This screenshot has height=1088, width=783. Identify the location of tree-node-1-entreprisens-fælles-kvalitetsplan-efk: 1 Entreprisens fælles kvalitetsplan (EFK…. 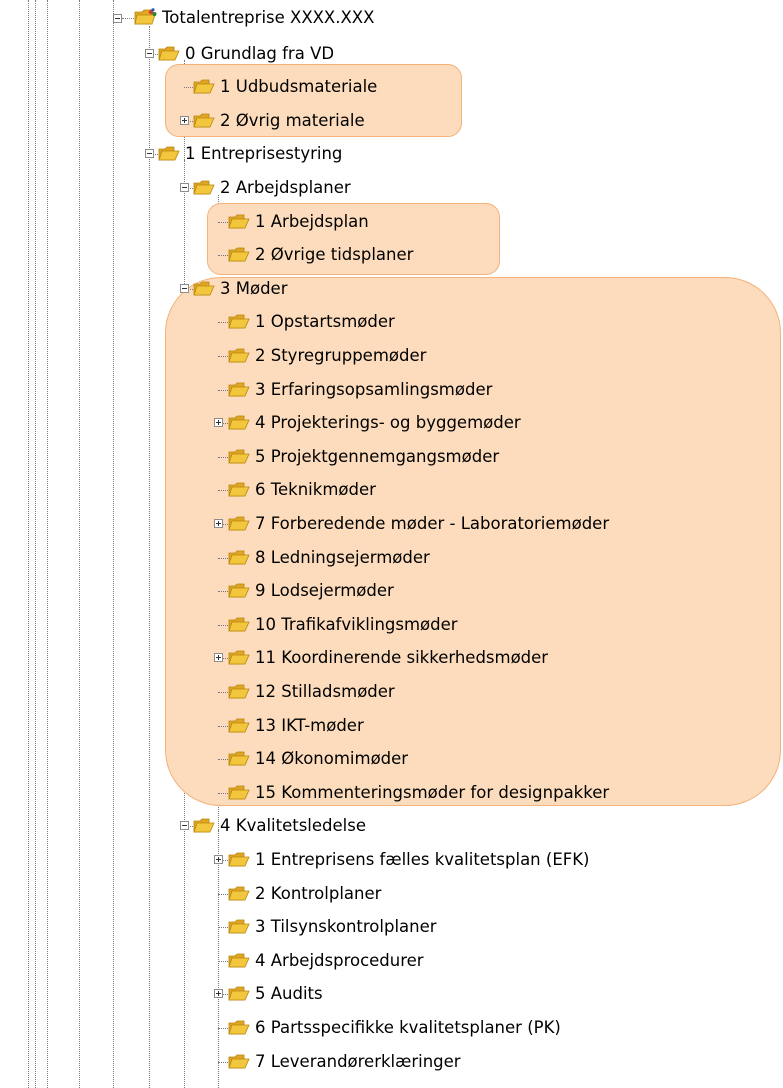
(391, 860).